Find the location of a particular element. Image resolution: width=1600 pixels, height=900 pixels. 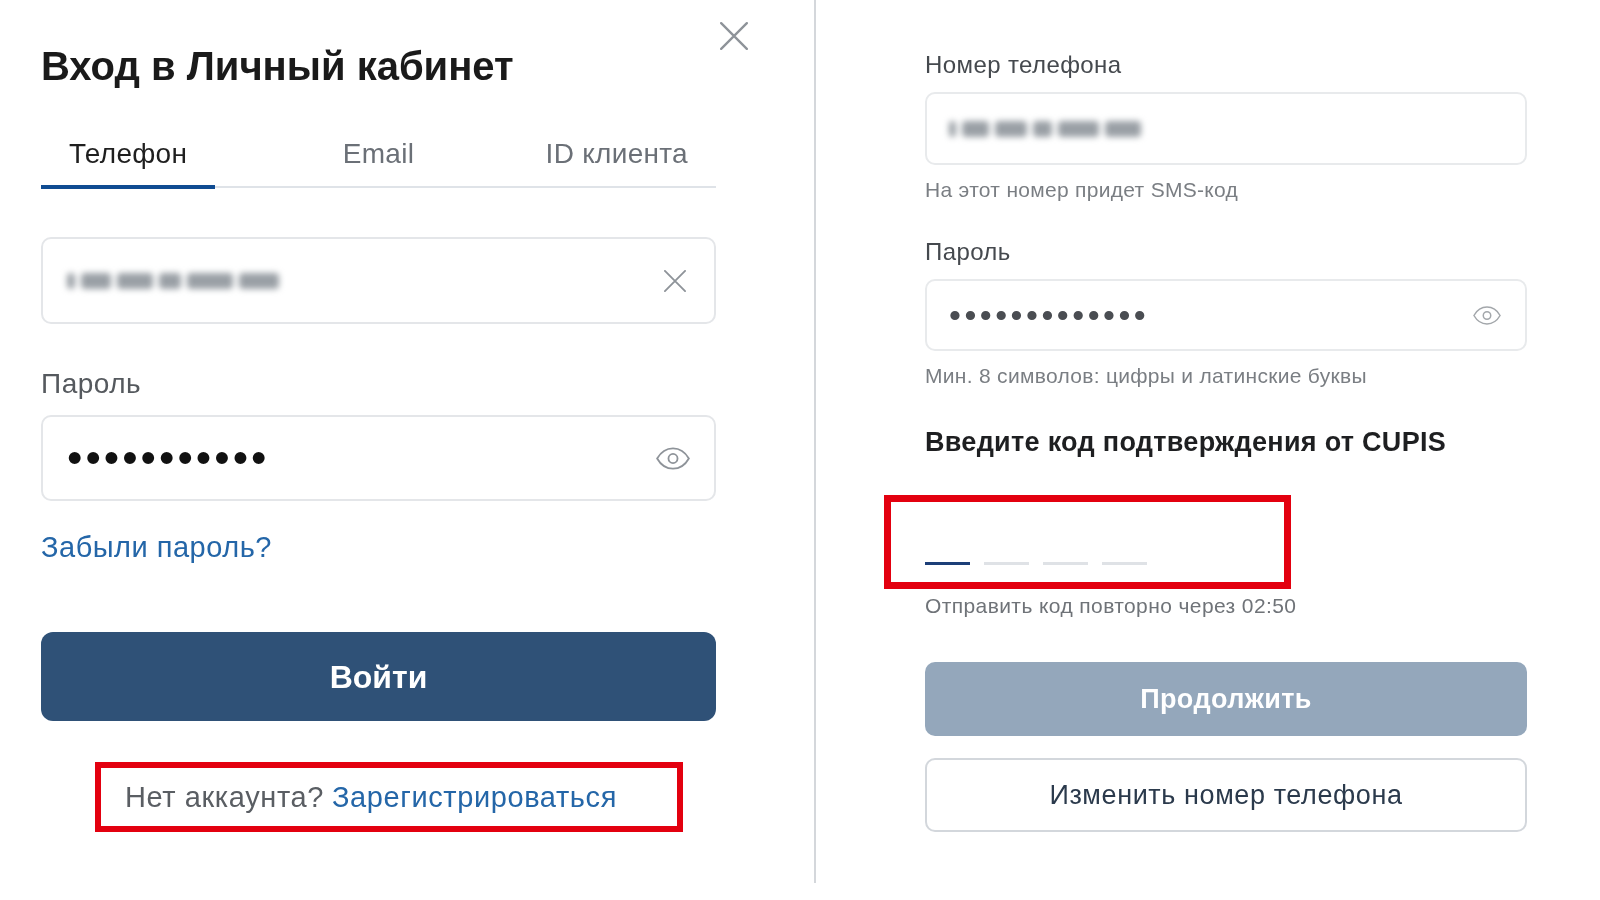

register-link: Зарегистрироваться is located at coordinates (474, 797).